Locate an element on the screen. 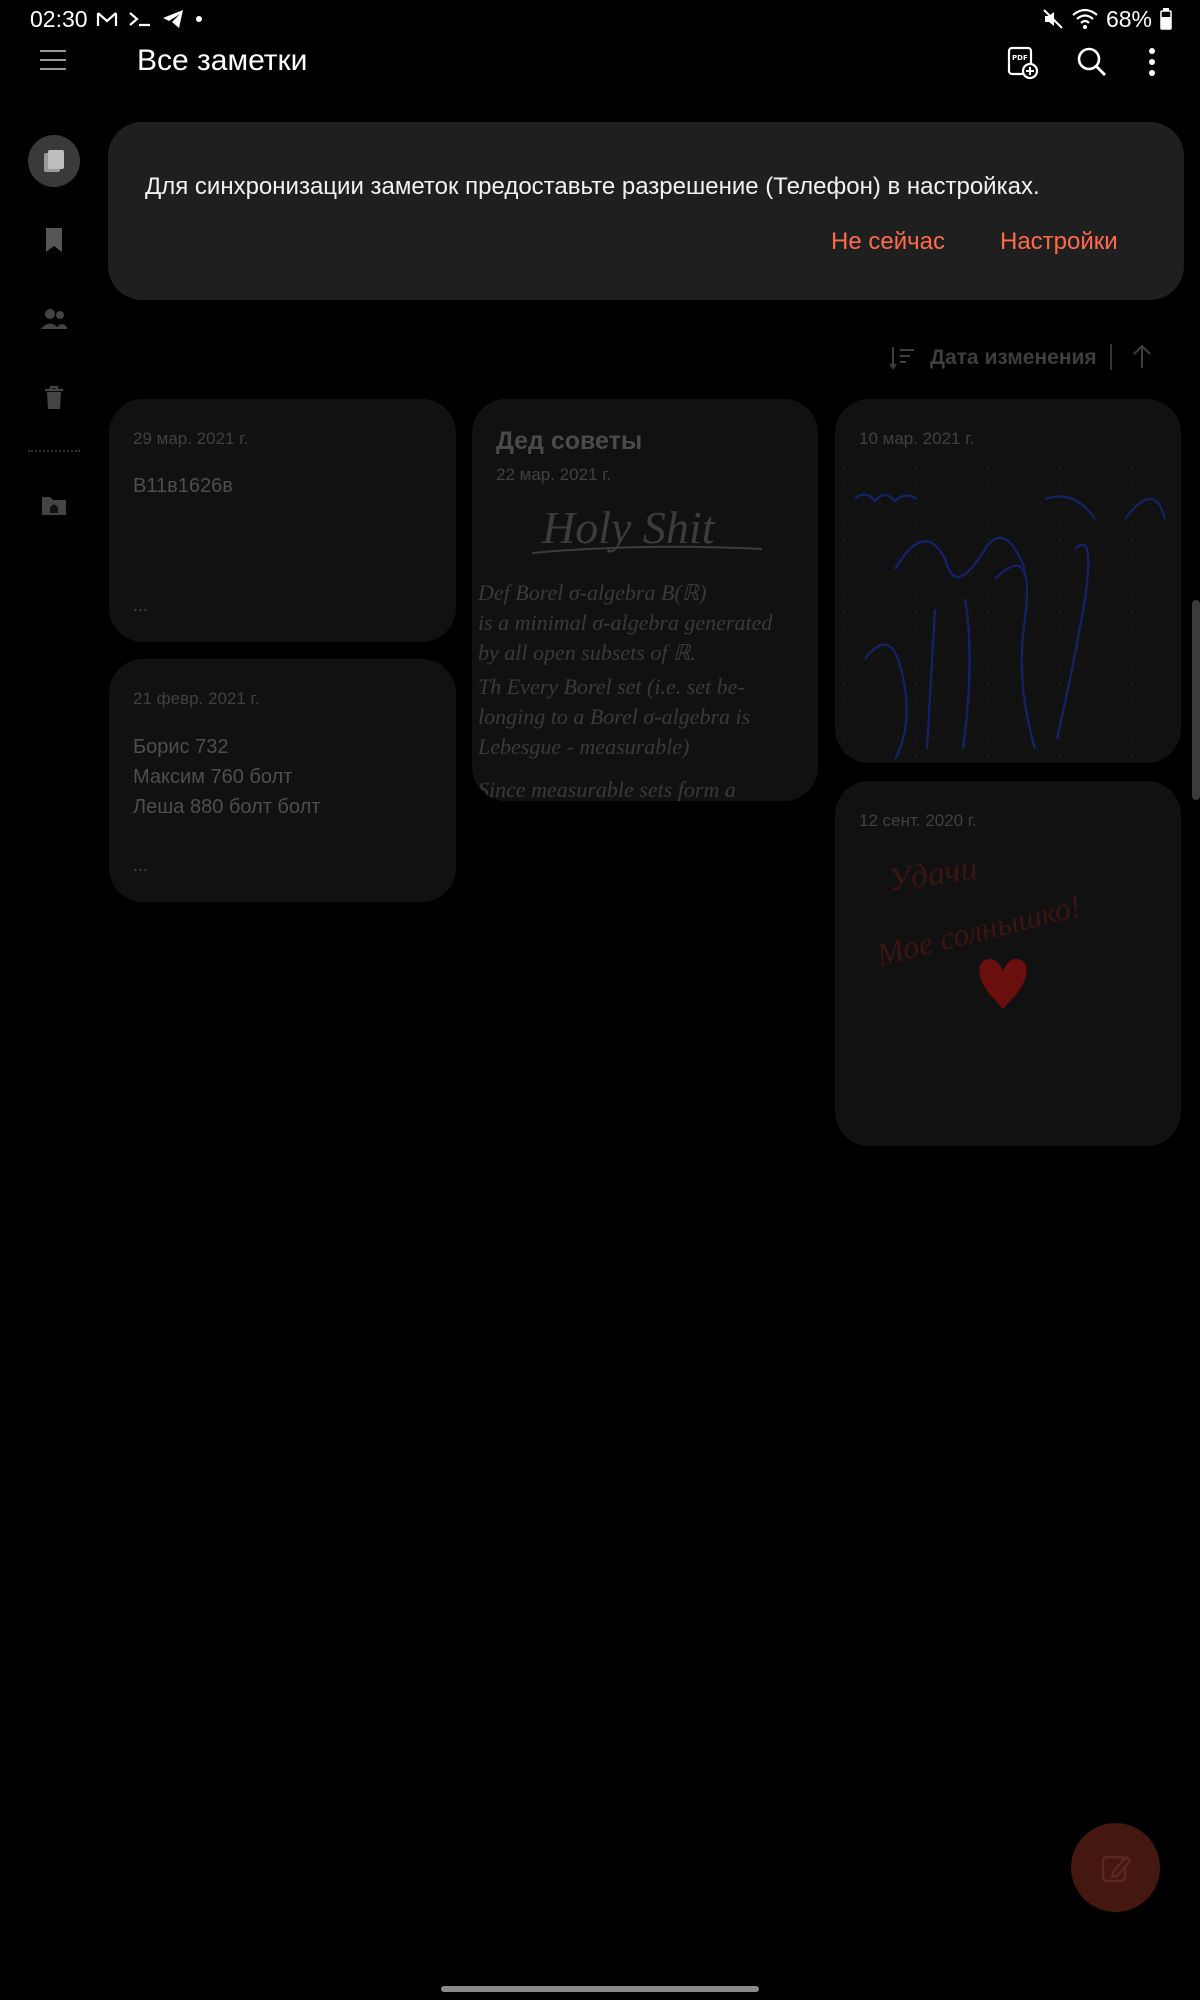 The width and height of the screenshot is (1200, 2000). not-now-button: Не сейчас is located at coordinates (888, 242).